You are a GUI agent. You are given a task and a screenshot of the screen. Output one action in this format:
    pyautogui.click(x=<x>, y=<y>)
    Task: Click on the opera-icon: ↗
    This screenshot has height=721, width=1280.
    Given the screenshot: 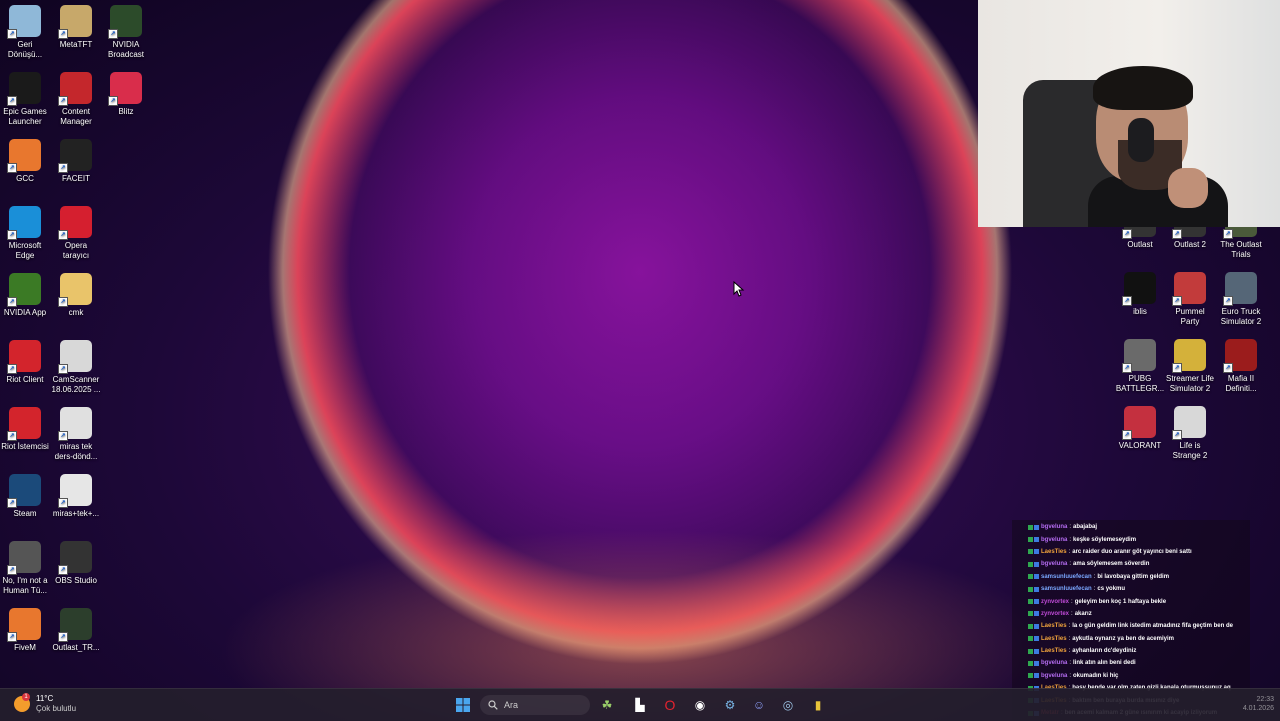 What is the action you would take?
    pyautogui.click(x=75, y=223)
    